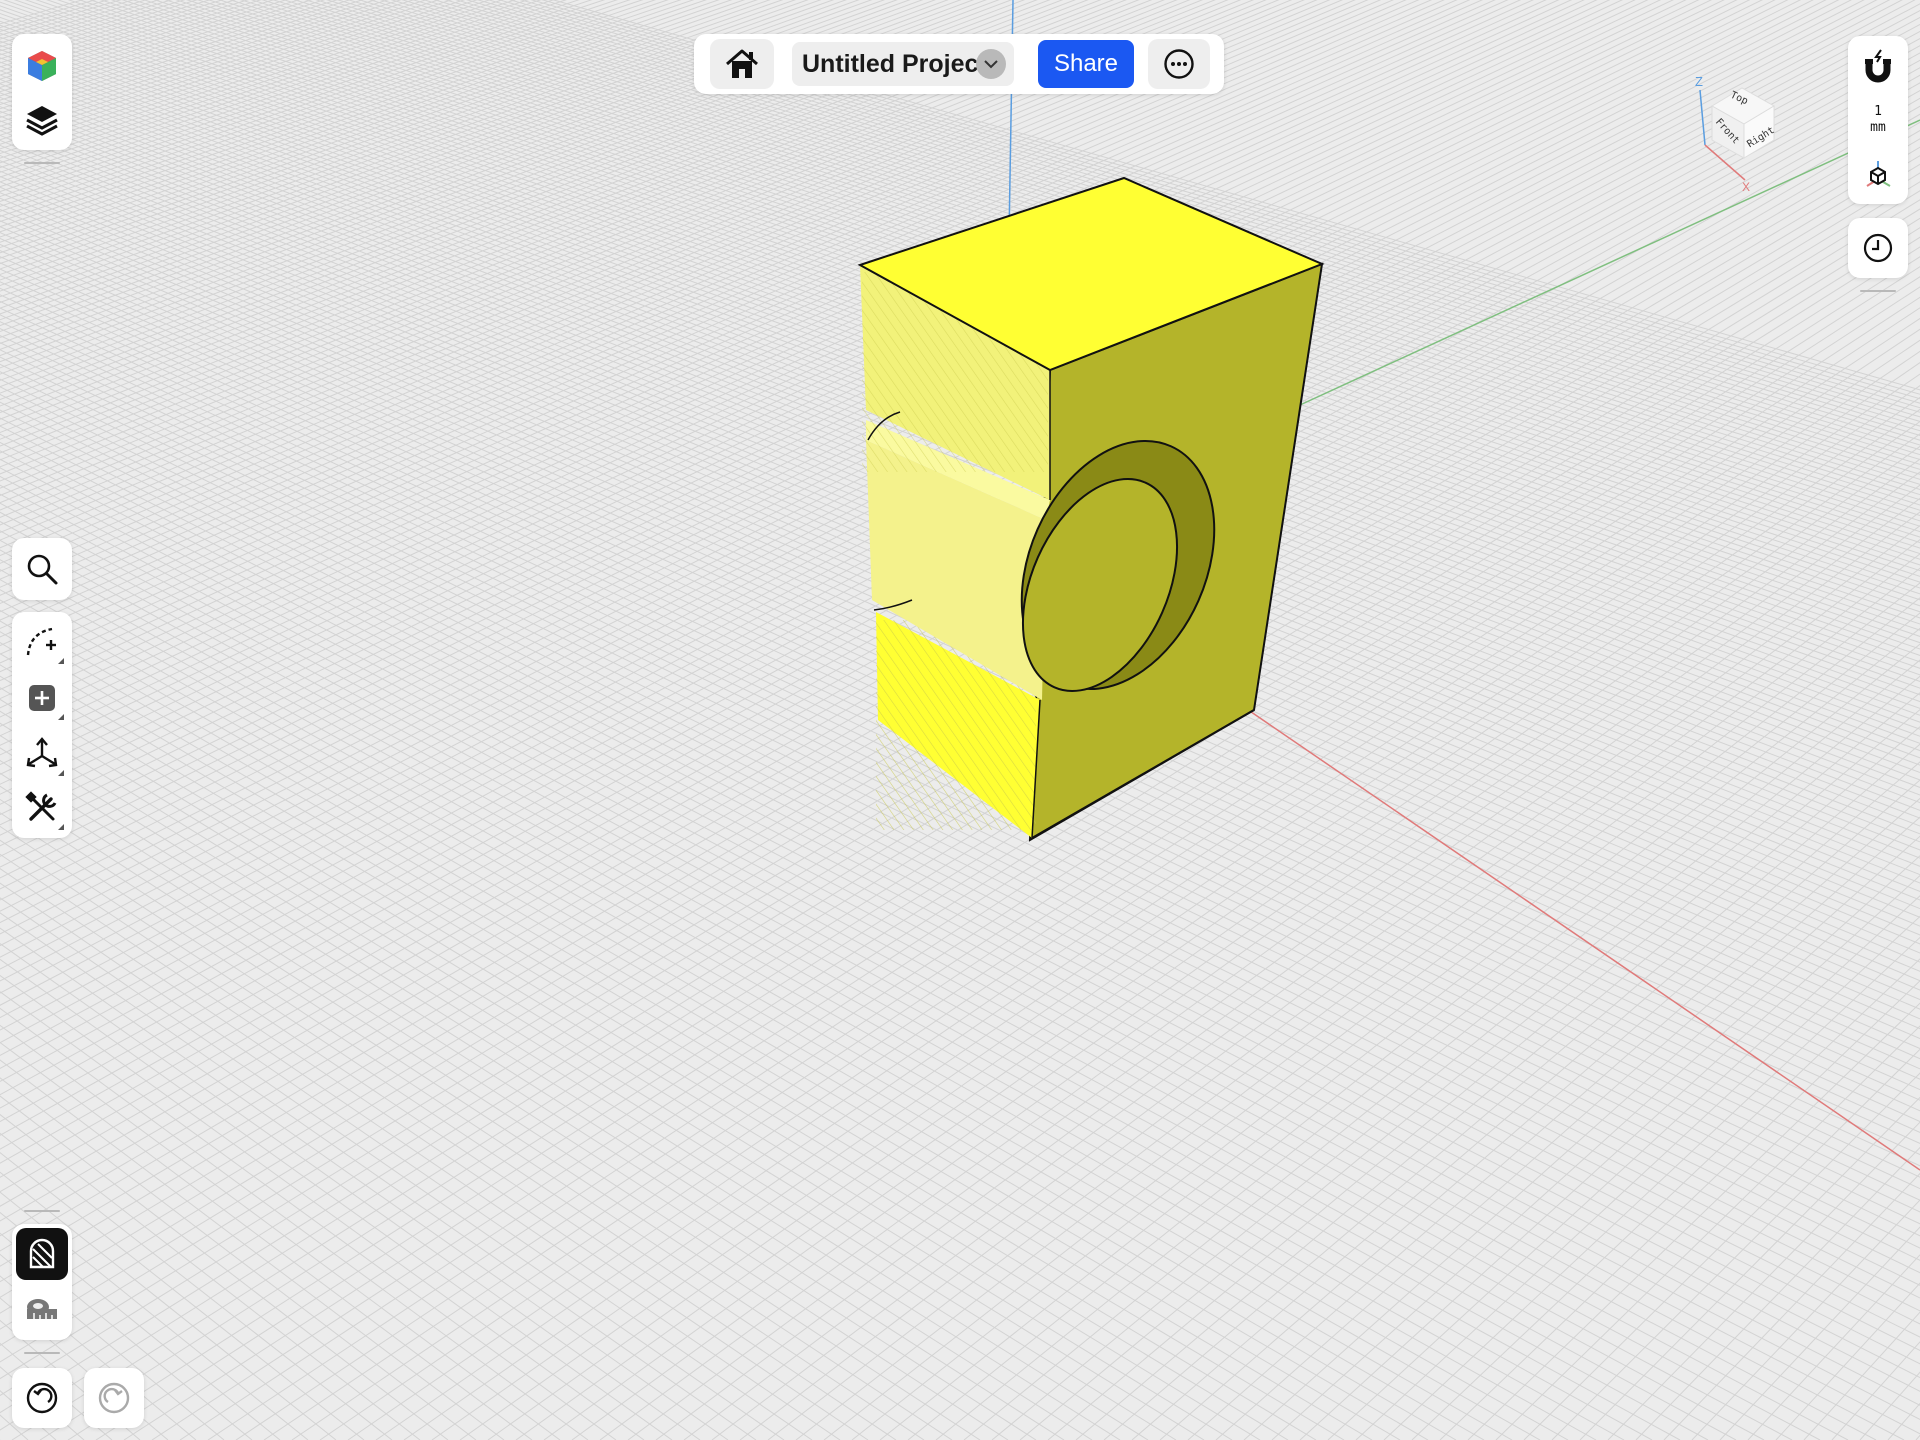 The width and height of the screenshot is (1920, 1440). Describe the element at coordinates (894, 64) in the screenshot. I see `project-title: Untitled Project` at that location.